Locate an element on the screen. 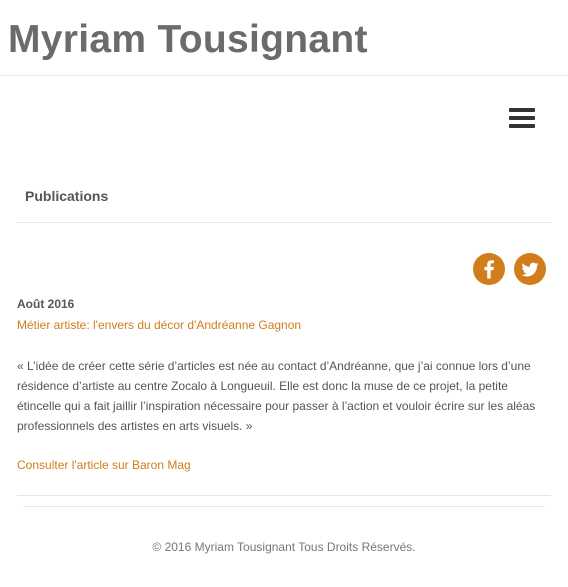 This screenshot has height=587, width=568. facebook-icon is located at coordinates (489, 269).